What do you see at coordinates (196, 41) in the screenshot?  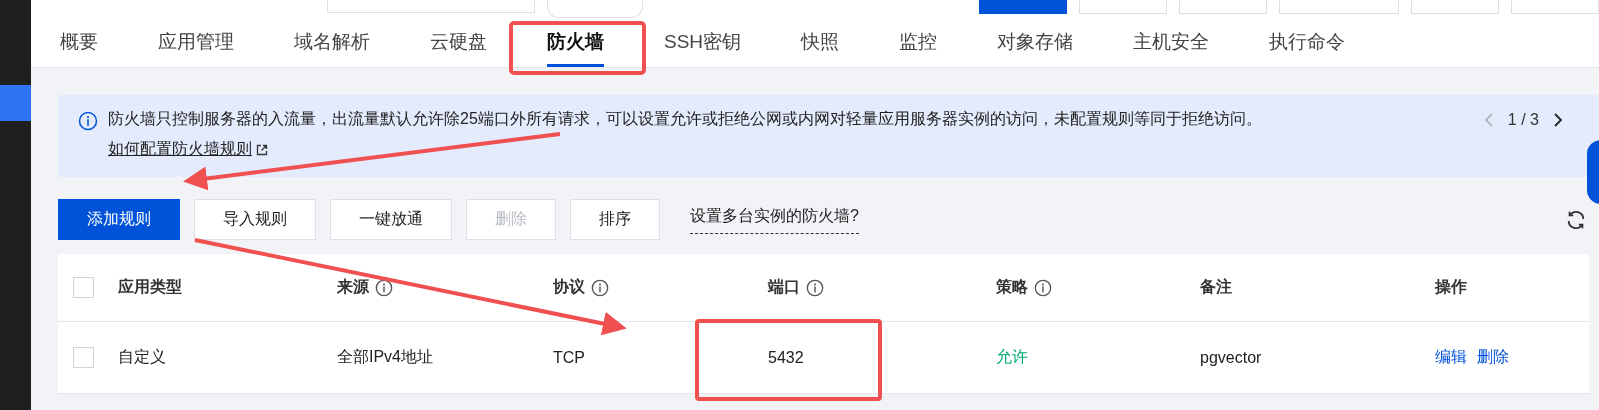 I see `tab: 应用管理` at bounding box center [196, 41].